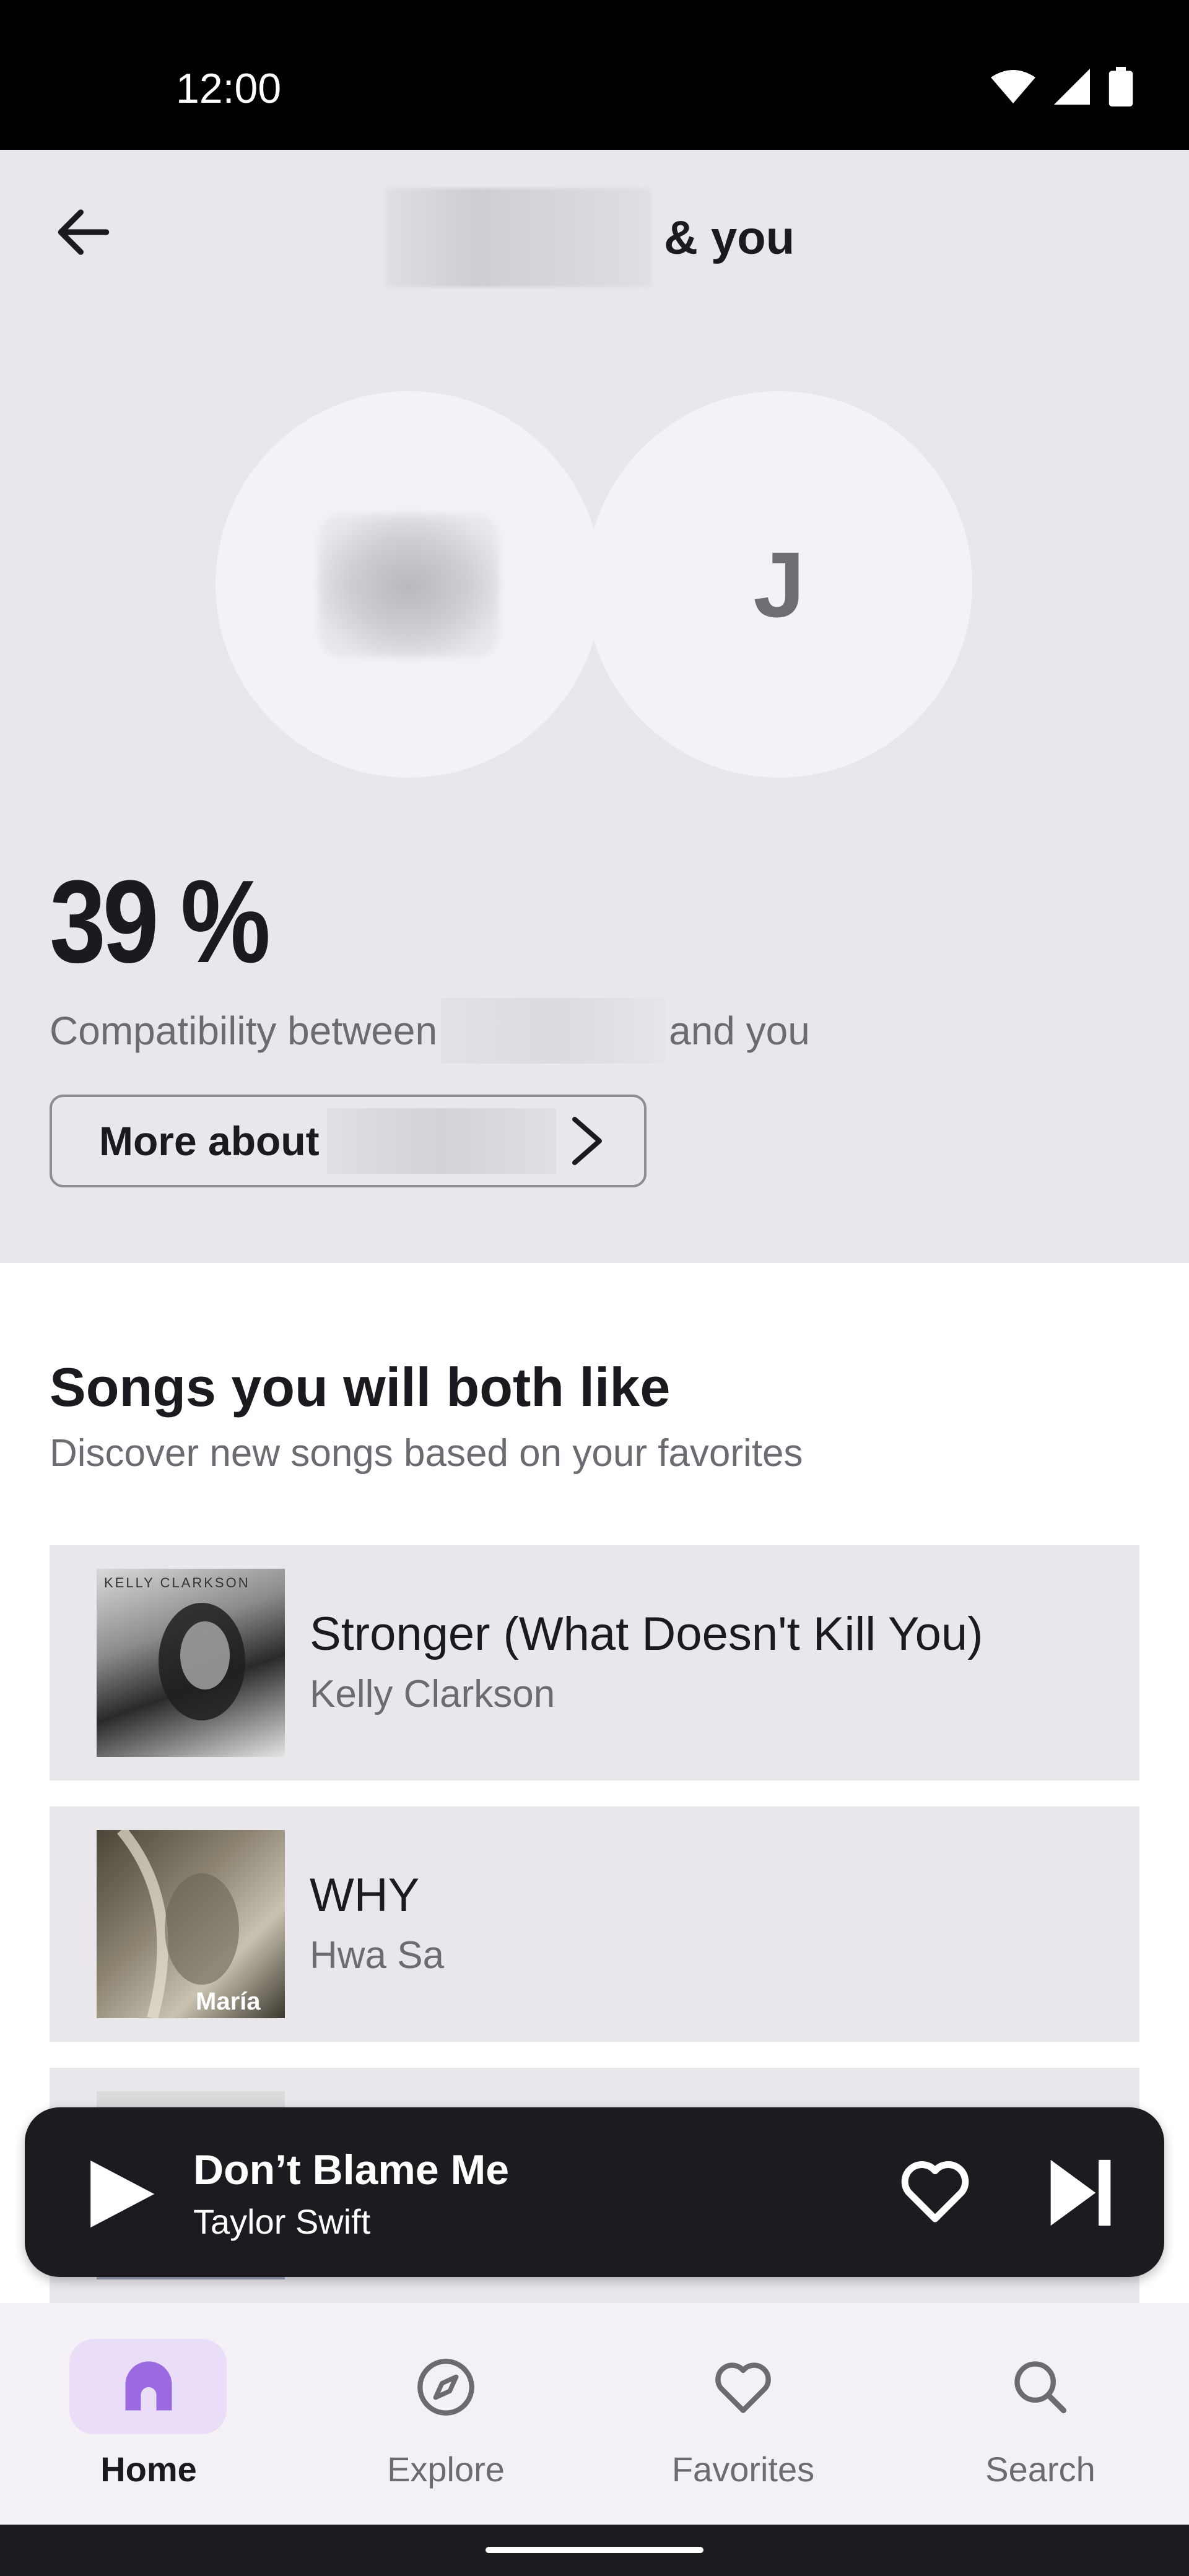 The image size is (1189, 2576). Describe the element at coordinates (351, 2169) in the screenshot. I see `player-track-title: Don’t Blame Me` at that location.